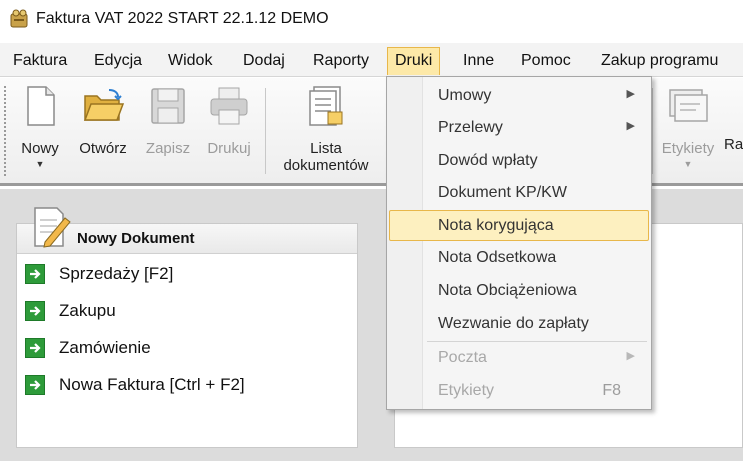 The width and height of the screenshot is (743, 461). Describe the element at coordinates (341, 61) in the screenshot. I see `menu-raporty: Raporty` at that location.